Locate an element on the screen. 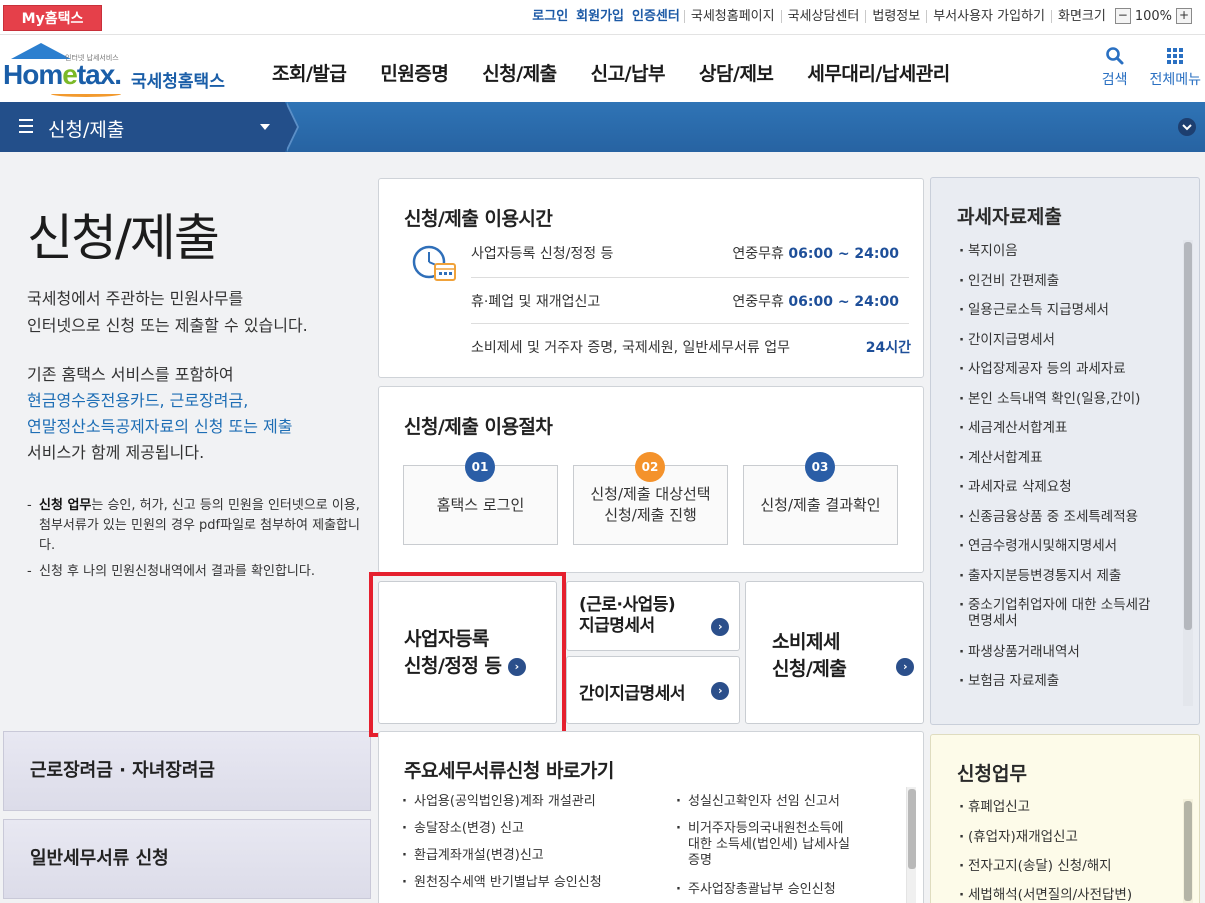 The image size is (1205, 903). location-arrow is located at coordinates (291, 127).